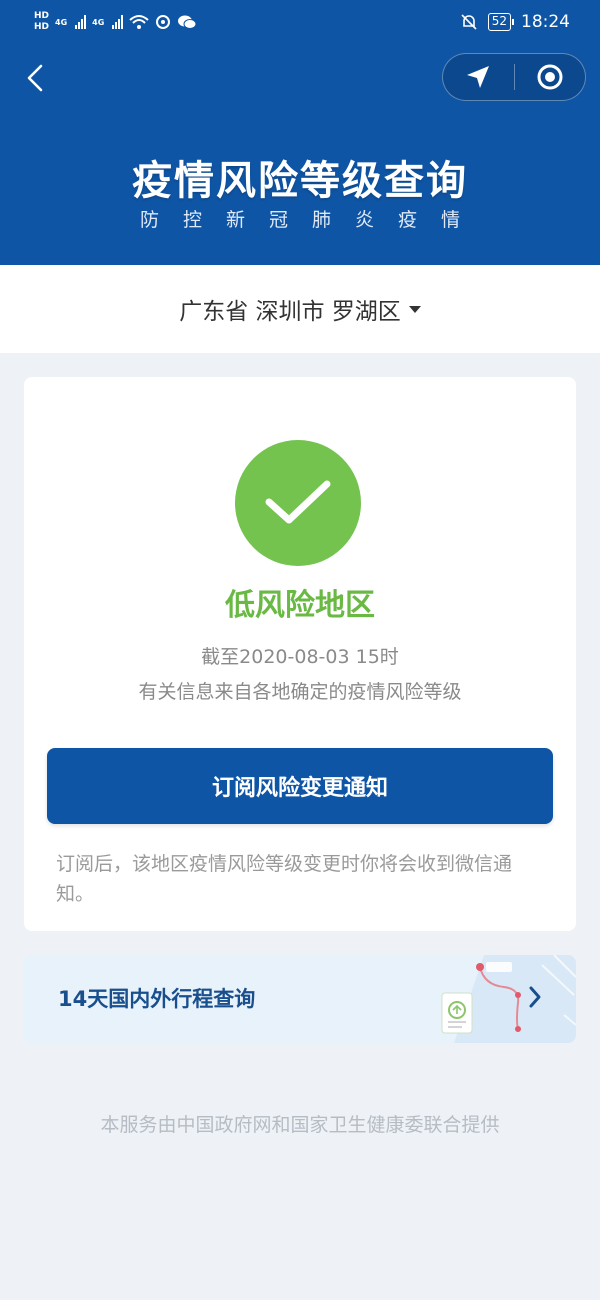 The image size is (600, 1300). I want to click on battery-indicator: 52, so click(501, 22).